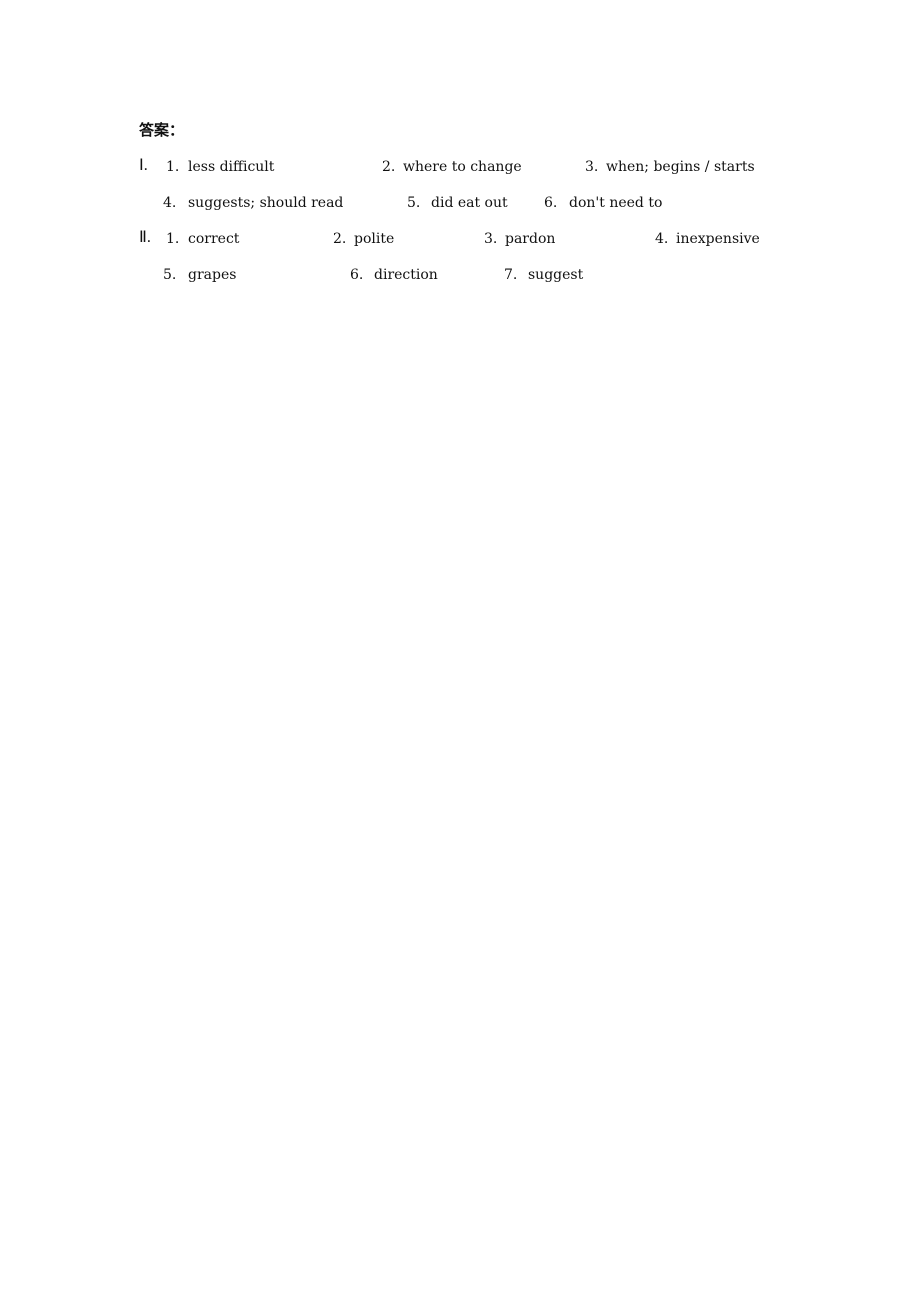 The image size is (920, 1302). Describe the element at coordinates (718, 239) in the screenshot. I see `answer-text: inexpensive` at that location.